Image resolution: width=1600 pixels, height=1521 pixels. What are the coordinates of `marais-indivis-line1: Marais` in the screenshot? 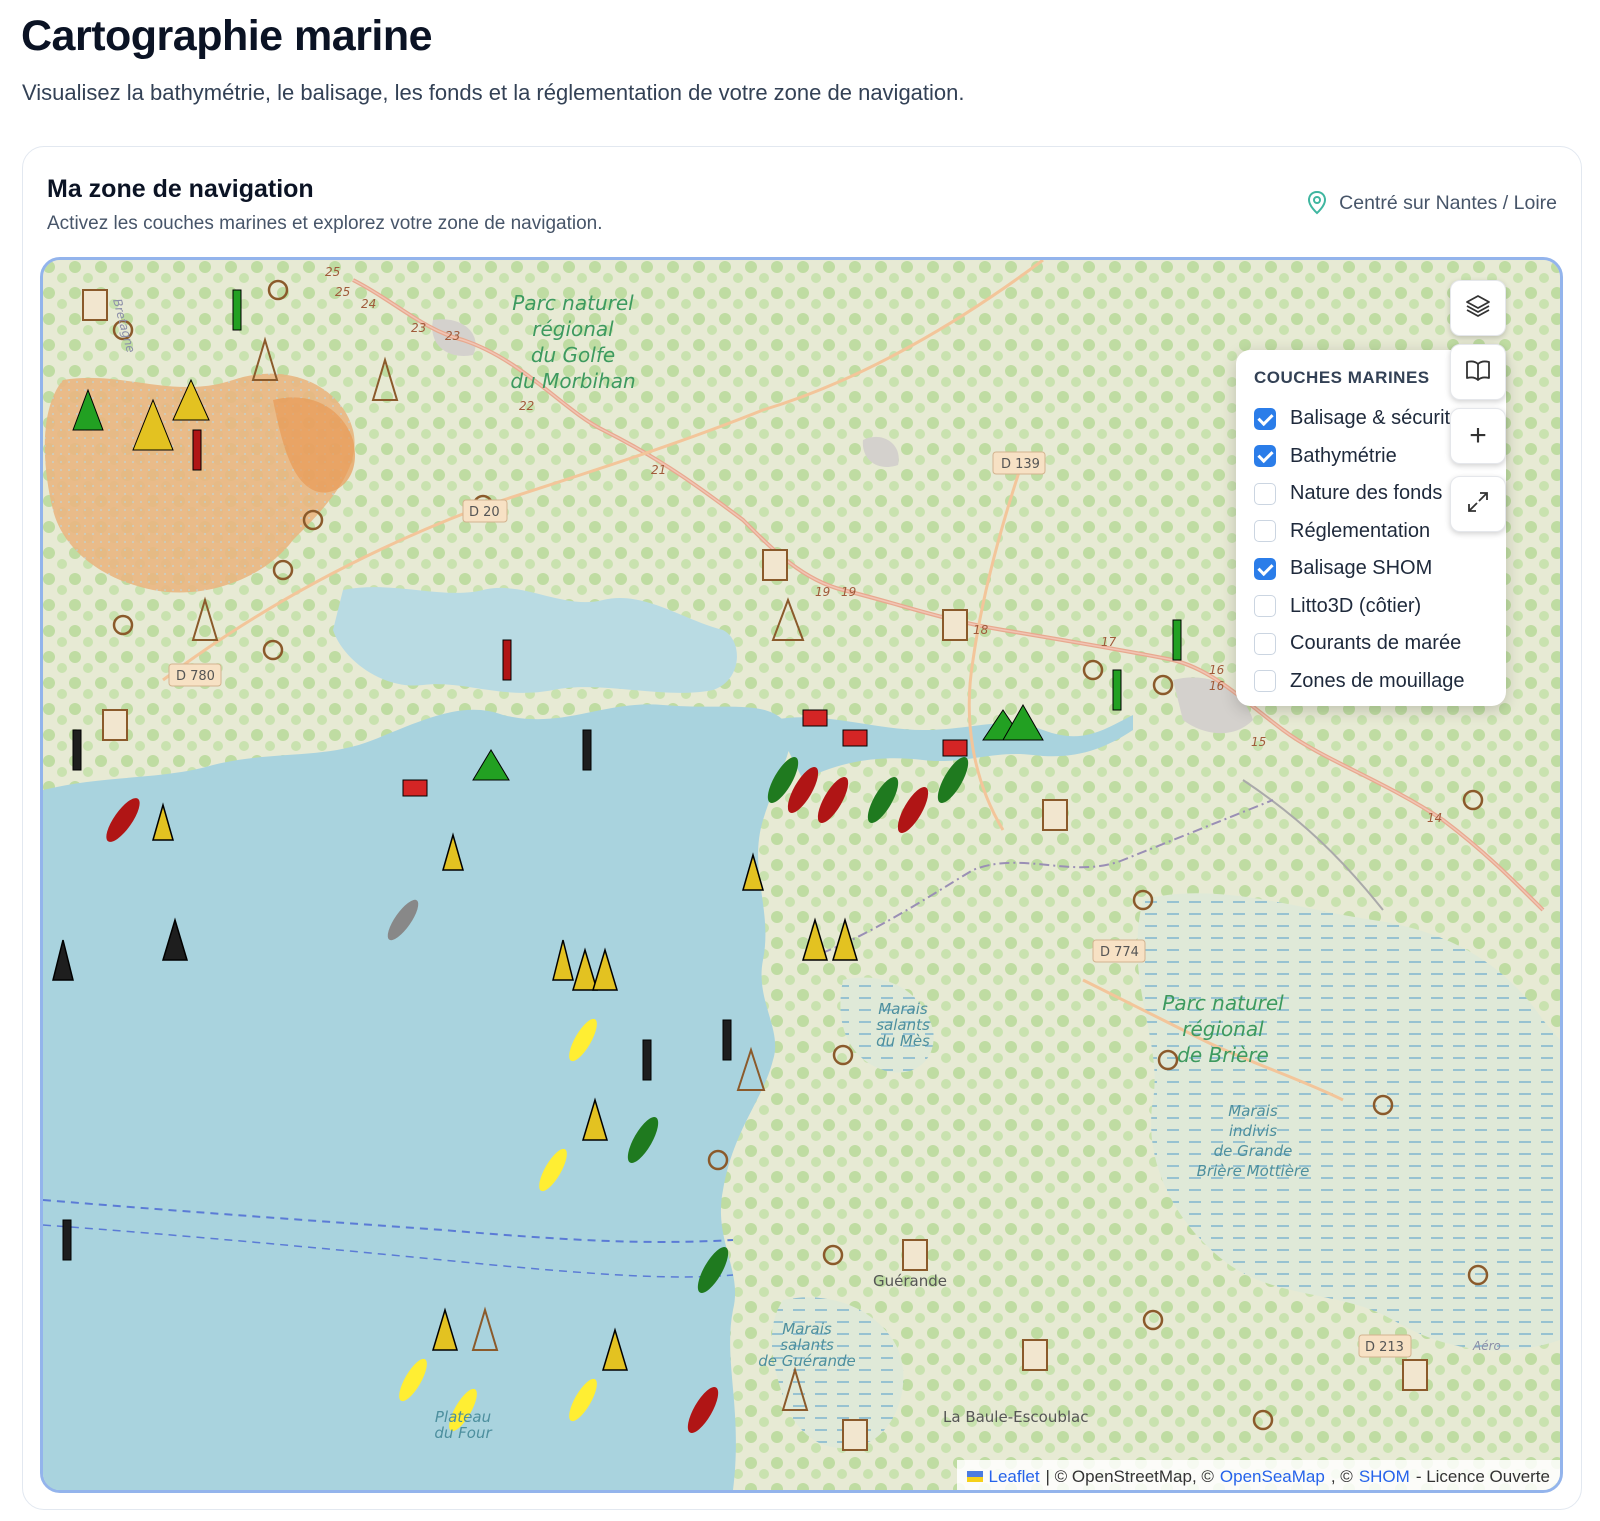 It's located at (1253, 1111).